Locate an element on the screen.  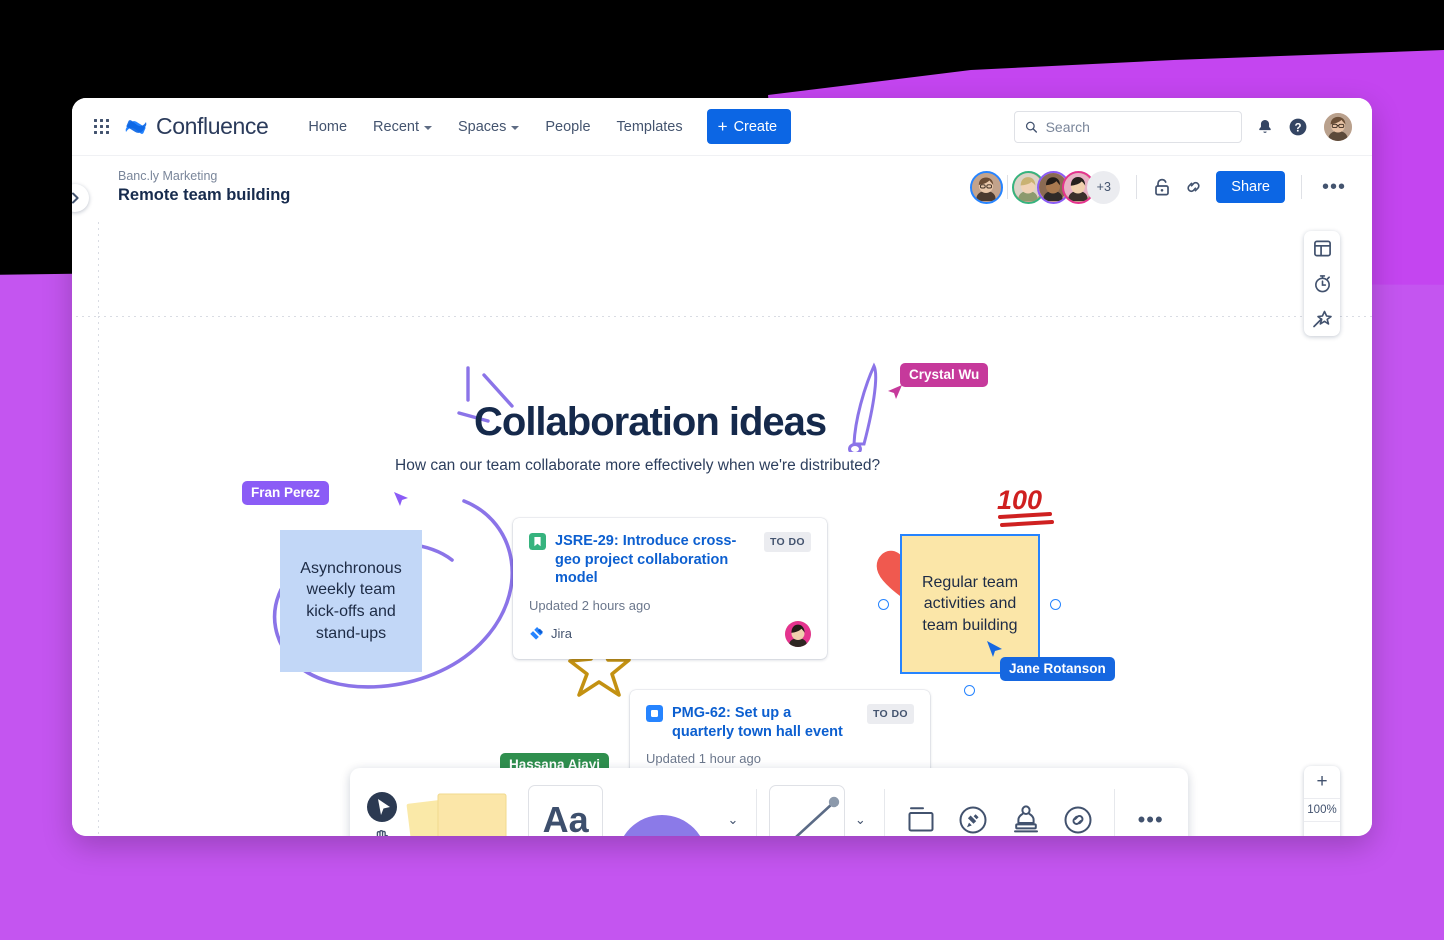
whiteboard-title: Collaboration ideas is located at coordinates (650, 422).